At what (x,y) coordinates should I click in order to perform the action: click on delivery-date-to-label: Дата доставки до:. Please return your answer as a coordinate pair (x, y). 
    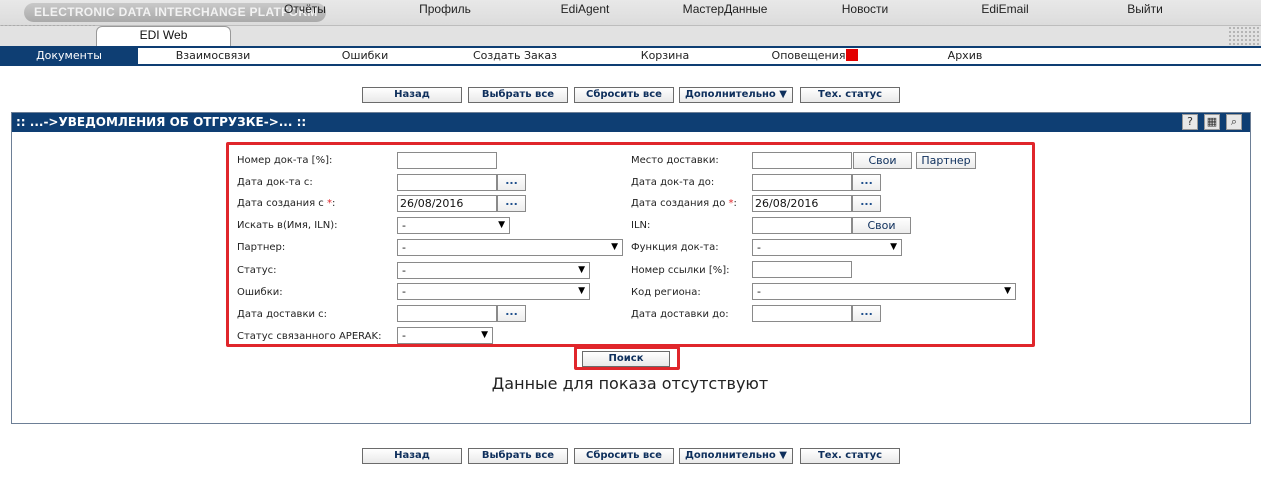
    Looking at the image, I should click on (680, 314).